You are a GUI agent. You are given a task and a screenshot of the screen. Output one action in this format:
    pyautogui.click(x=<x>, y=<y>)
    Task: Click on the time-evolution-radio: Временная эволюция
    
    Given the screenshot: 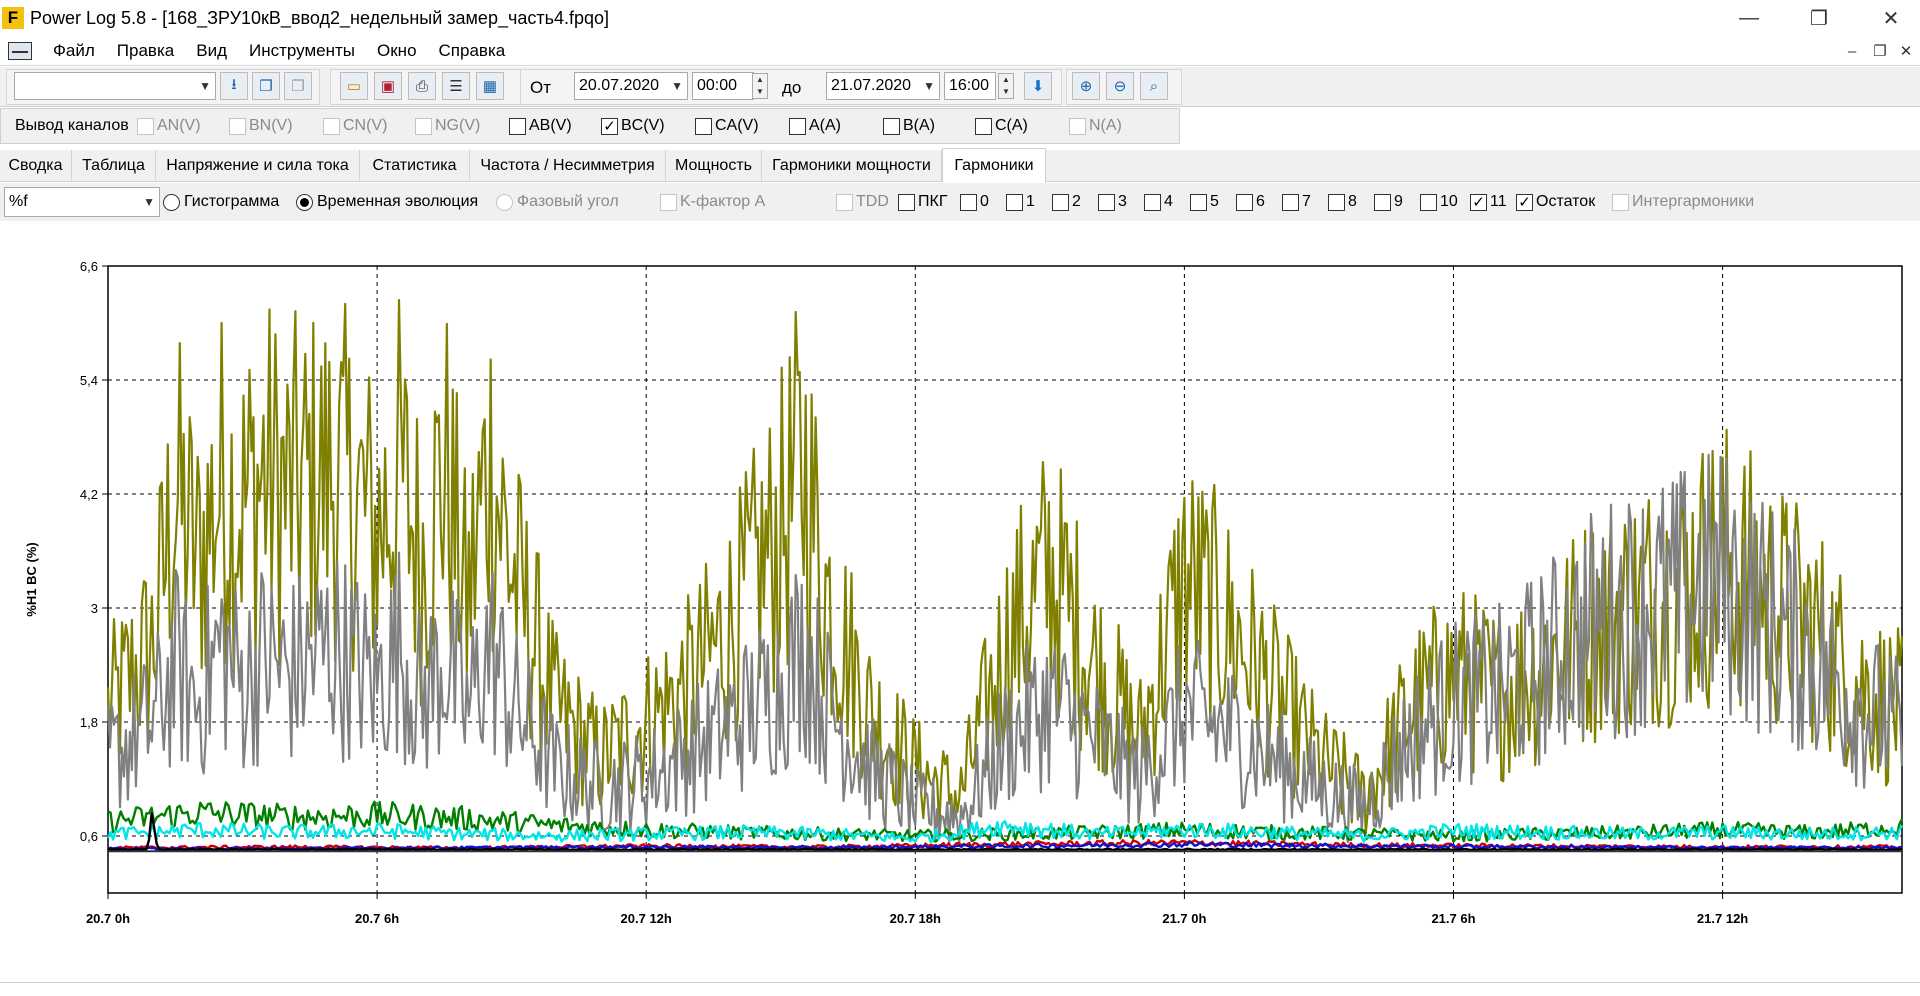 What is the action you would take?
    pyautogui.click(x=387, y=202)
    